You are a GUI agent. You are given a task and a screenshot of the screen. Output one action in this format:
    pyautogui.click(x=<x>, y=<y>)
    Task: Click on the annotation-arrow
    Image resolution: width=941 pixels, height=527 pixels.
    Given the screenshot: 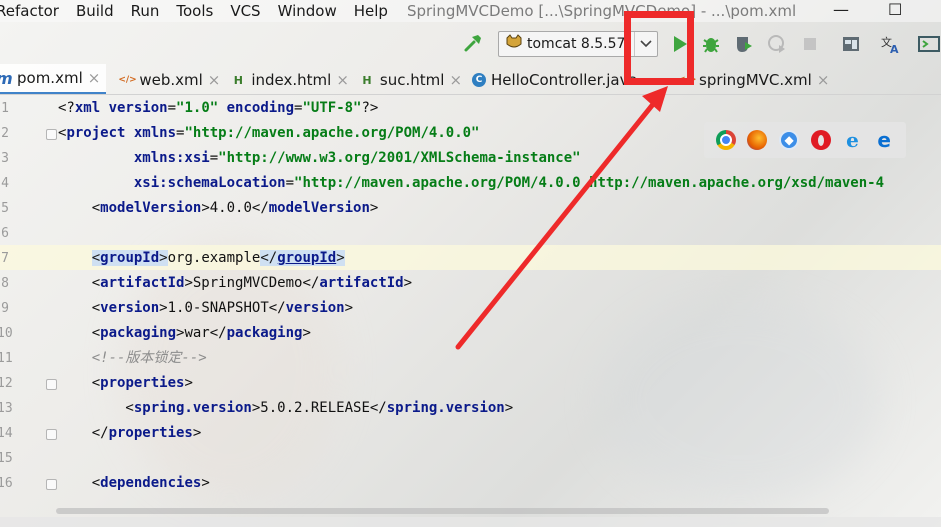 What is the action you would take?
    pyautogui.click(x=561, y=218)
    